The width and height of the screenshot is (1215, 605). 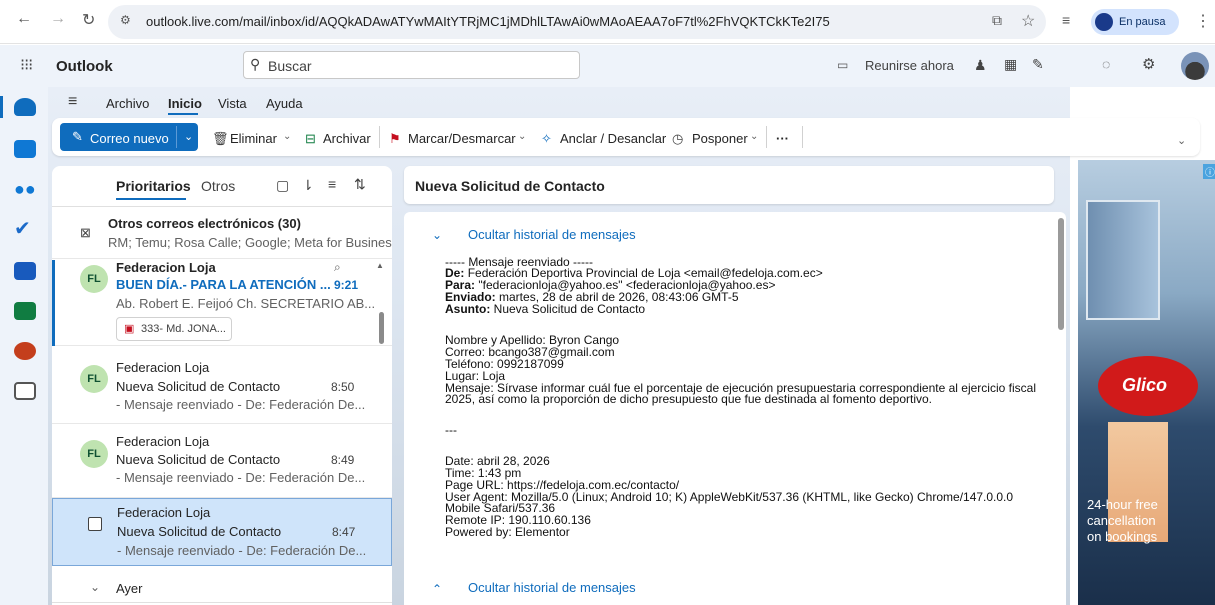 What do you see at coordinates (507, 532) in the screenshot?
I see `meta-line: Powered by: Elementor` at bounding box center [507, 532].